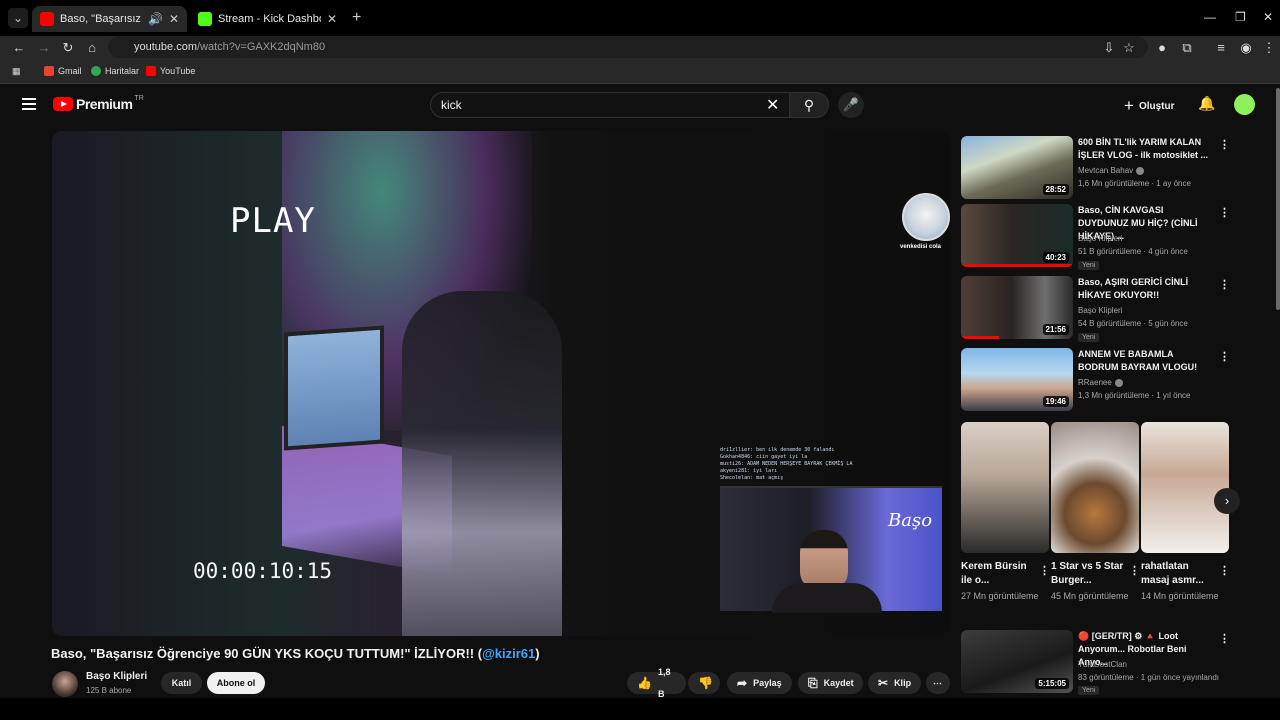 The width and height of the screenshot is (1280, 720). What do you see at coordinates (1102, 664) in the screenshot?
I see `recommended-channel: TürkDostClan` at bounding box center [1102, 664].